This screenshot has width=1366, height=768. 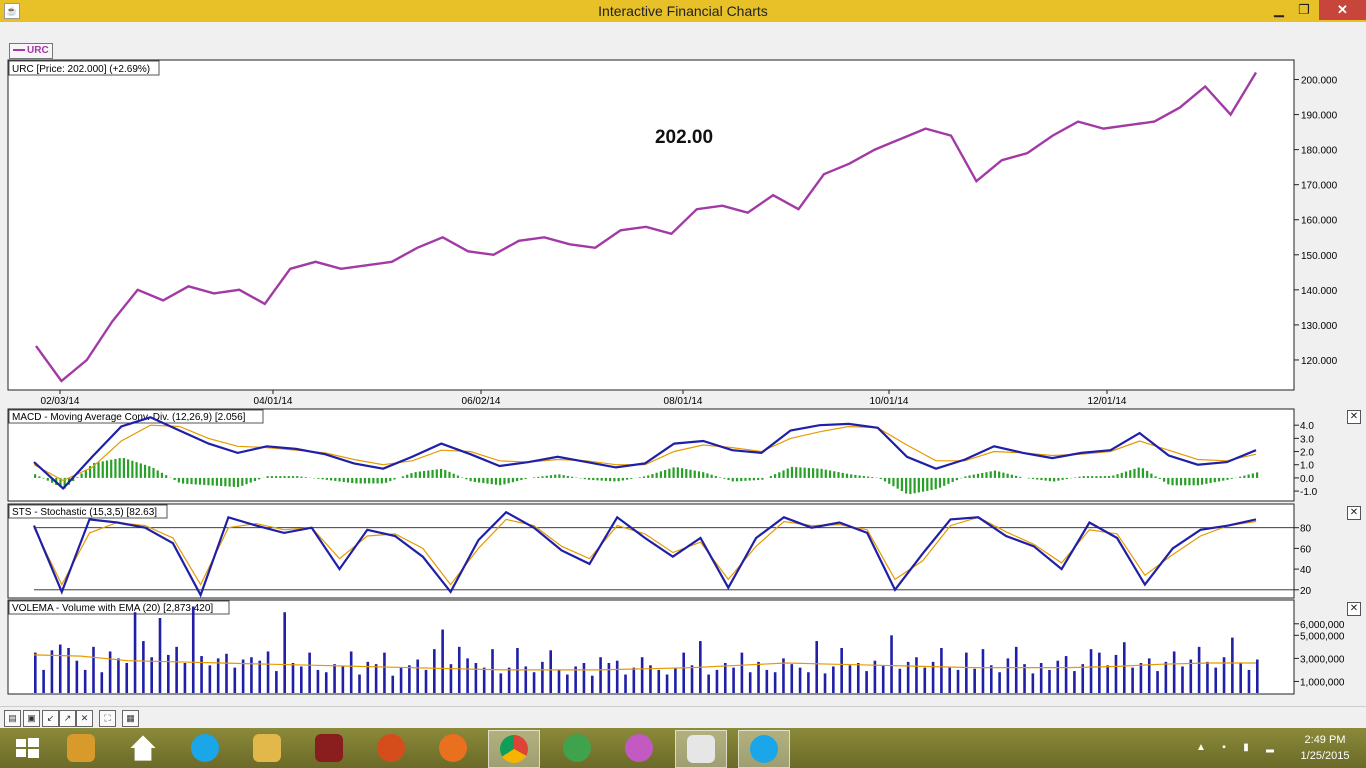 What do you see at coordinates (701, 749) in the screenshot?
I see `taskbar-java` at bounding box center [701, 749].